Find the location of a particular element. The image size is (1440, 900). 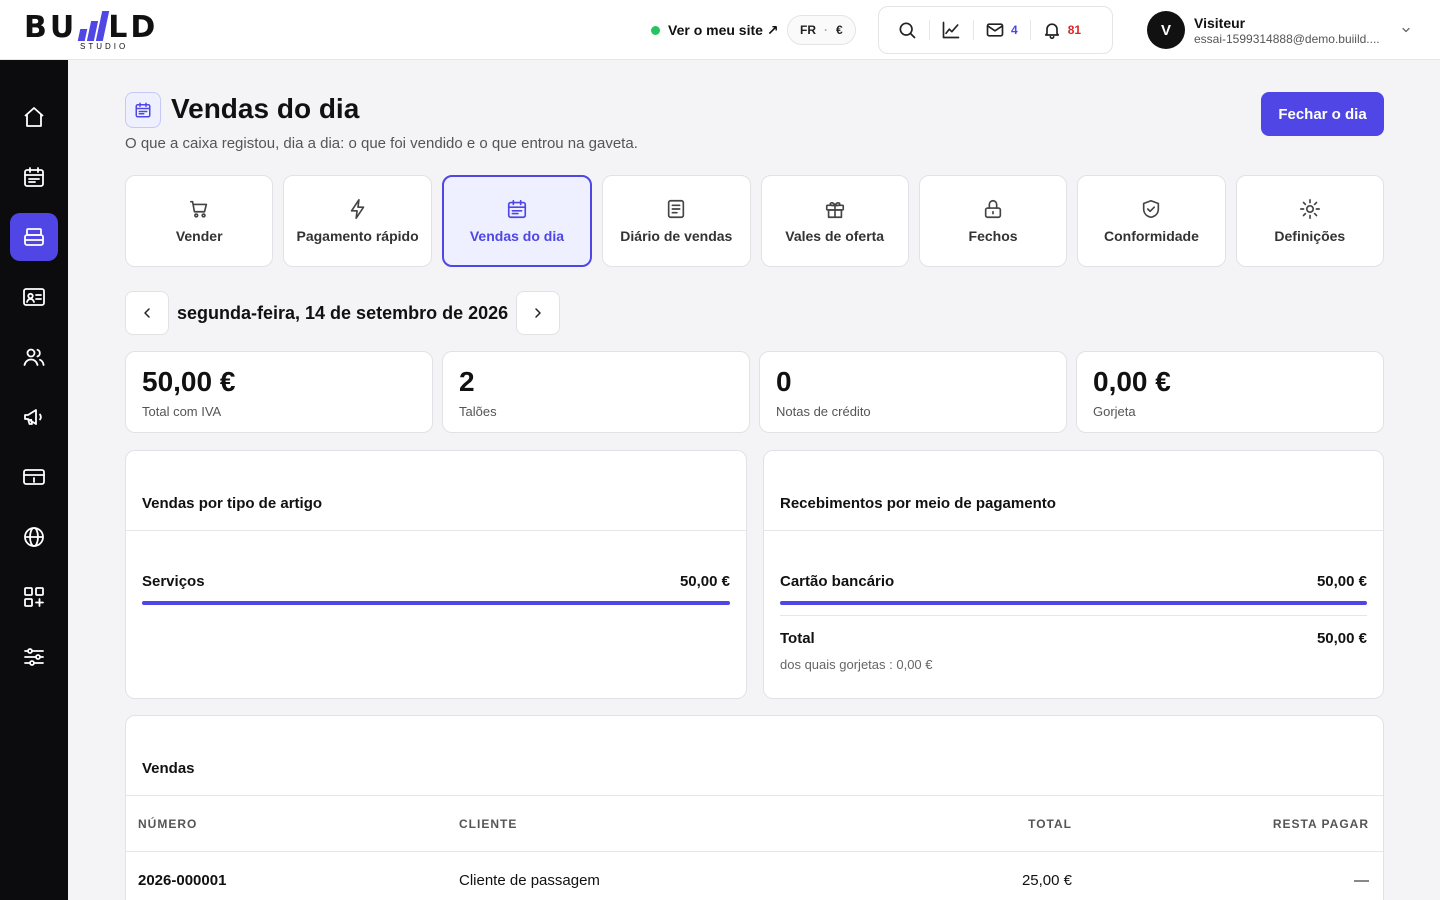

table-header: NÚMERO CLIENTE TOTAL RESTA PAGAR is located at coordinates (754, 824).